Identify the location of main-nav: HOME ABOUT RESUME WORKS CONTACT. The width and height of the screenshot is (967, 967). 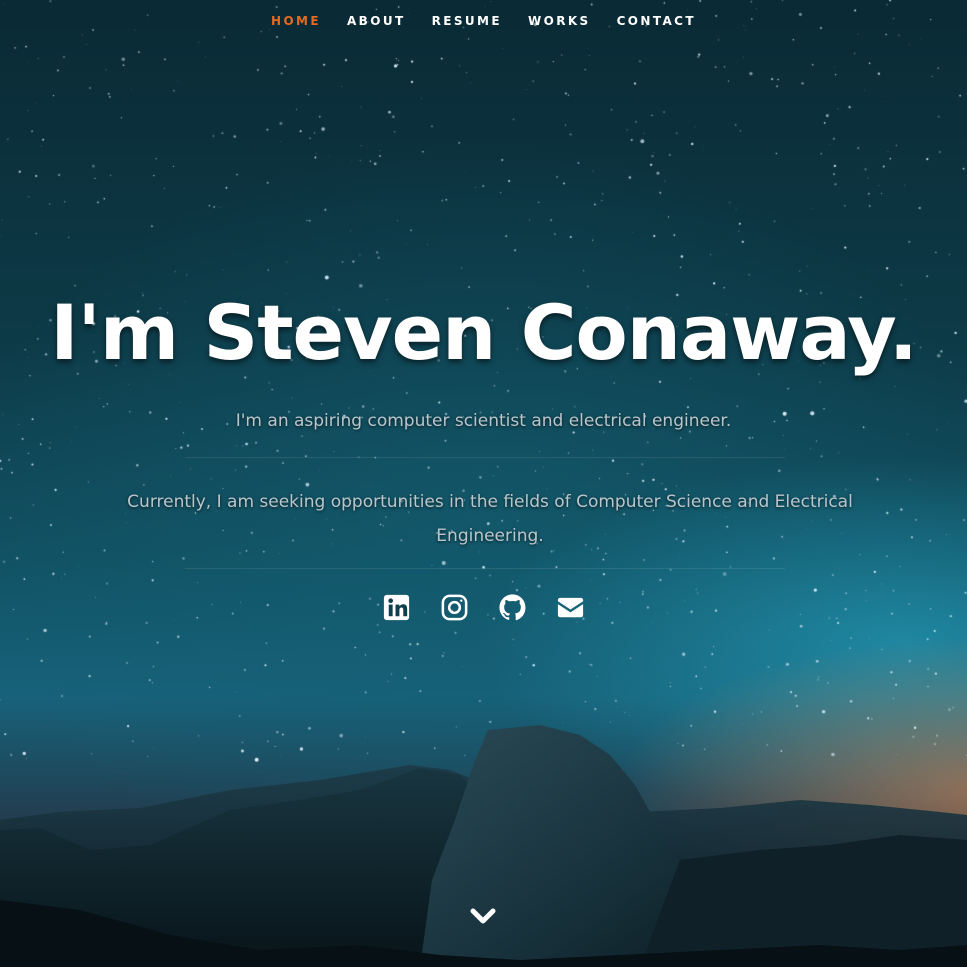
(483, 21).